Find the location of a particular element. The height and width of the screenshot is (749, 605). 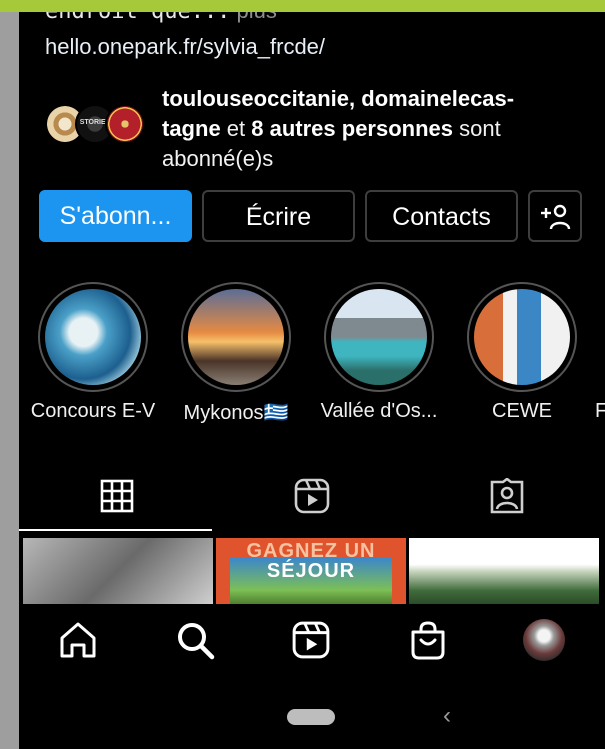

profile-tabs is located at coordinates (312, 497).